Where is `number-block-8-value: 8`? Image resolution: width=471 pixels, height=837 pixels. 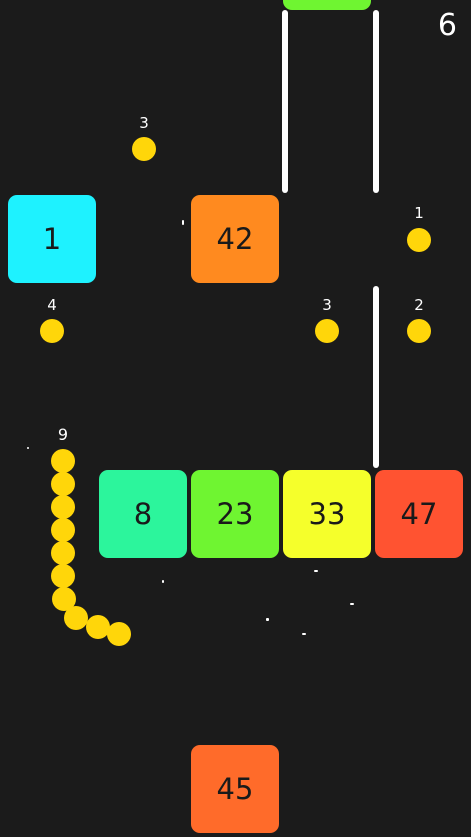
number-block-8-value: 8 is located at coordinates (143, 514).